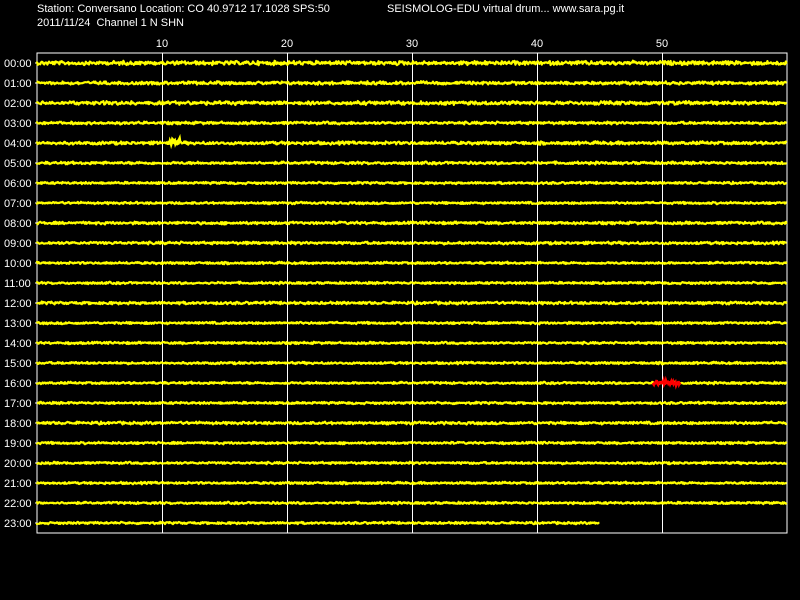 The height and width of the screenshot is (600, 800). I want to click on hour-label: 16:00, so click(18, 384).